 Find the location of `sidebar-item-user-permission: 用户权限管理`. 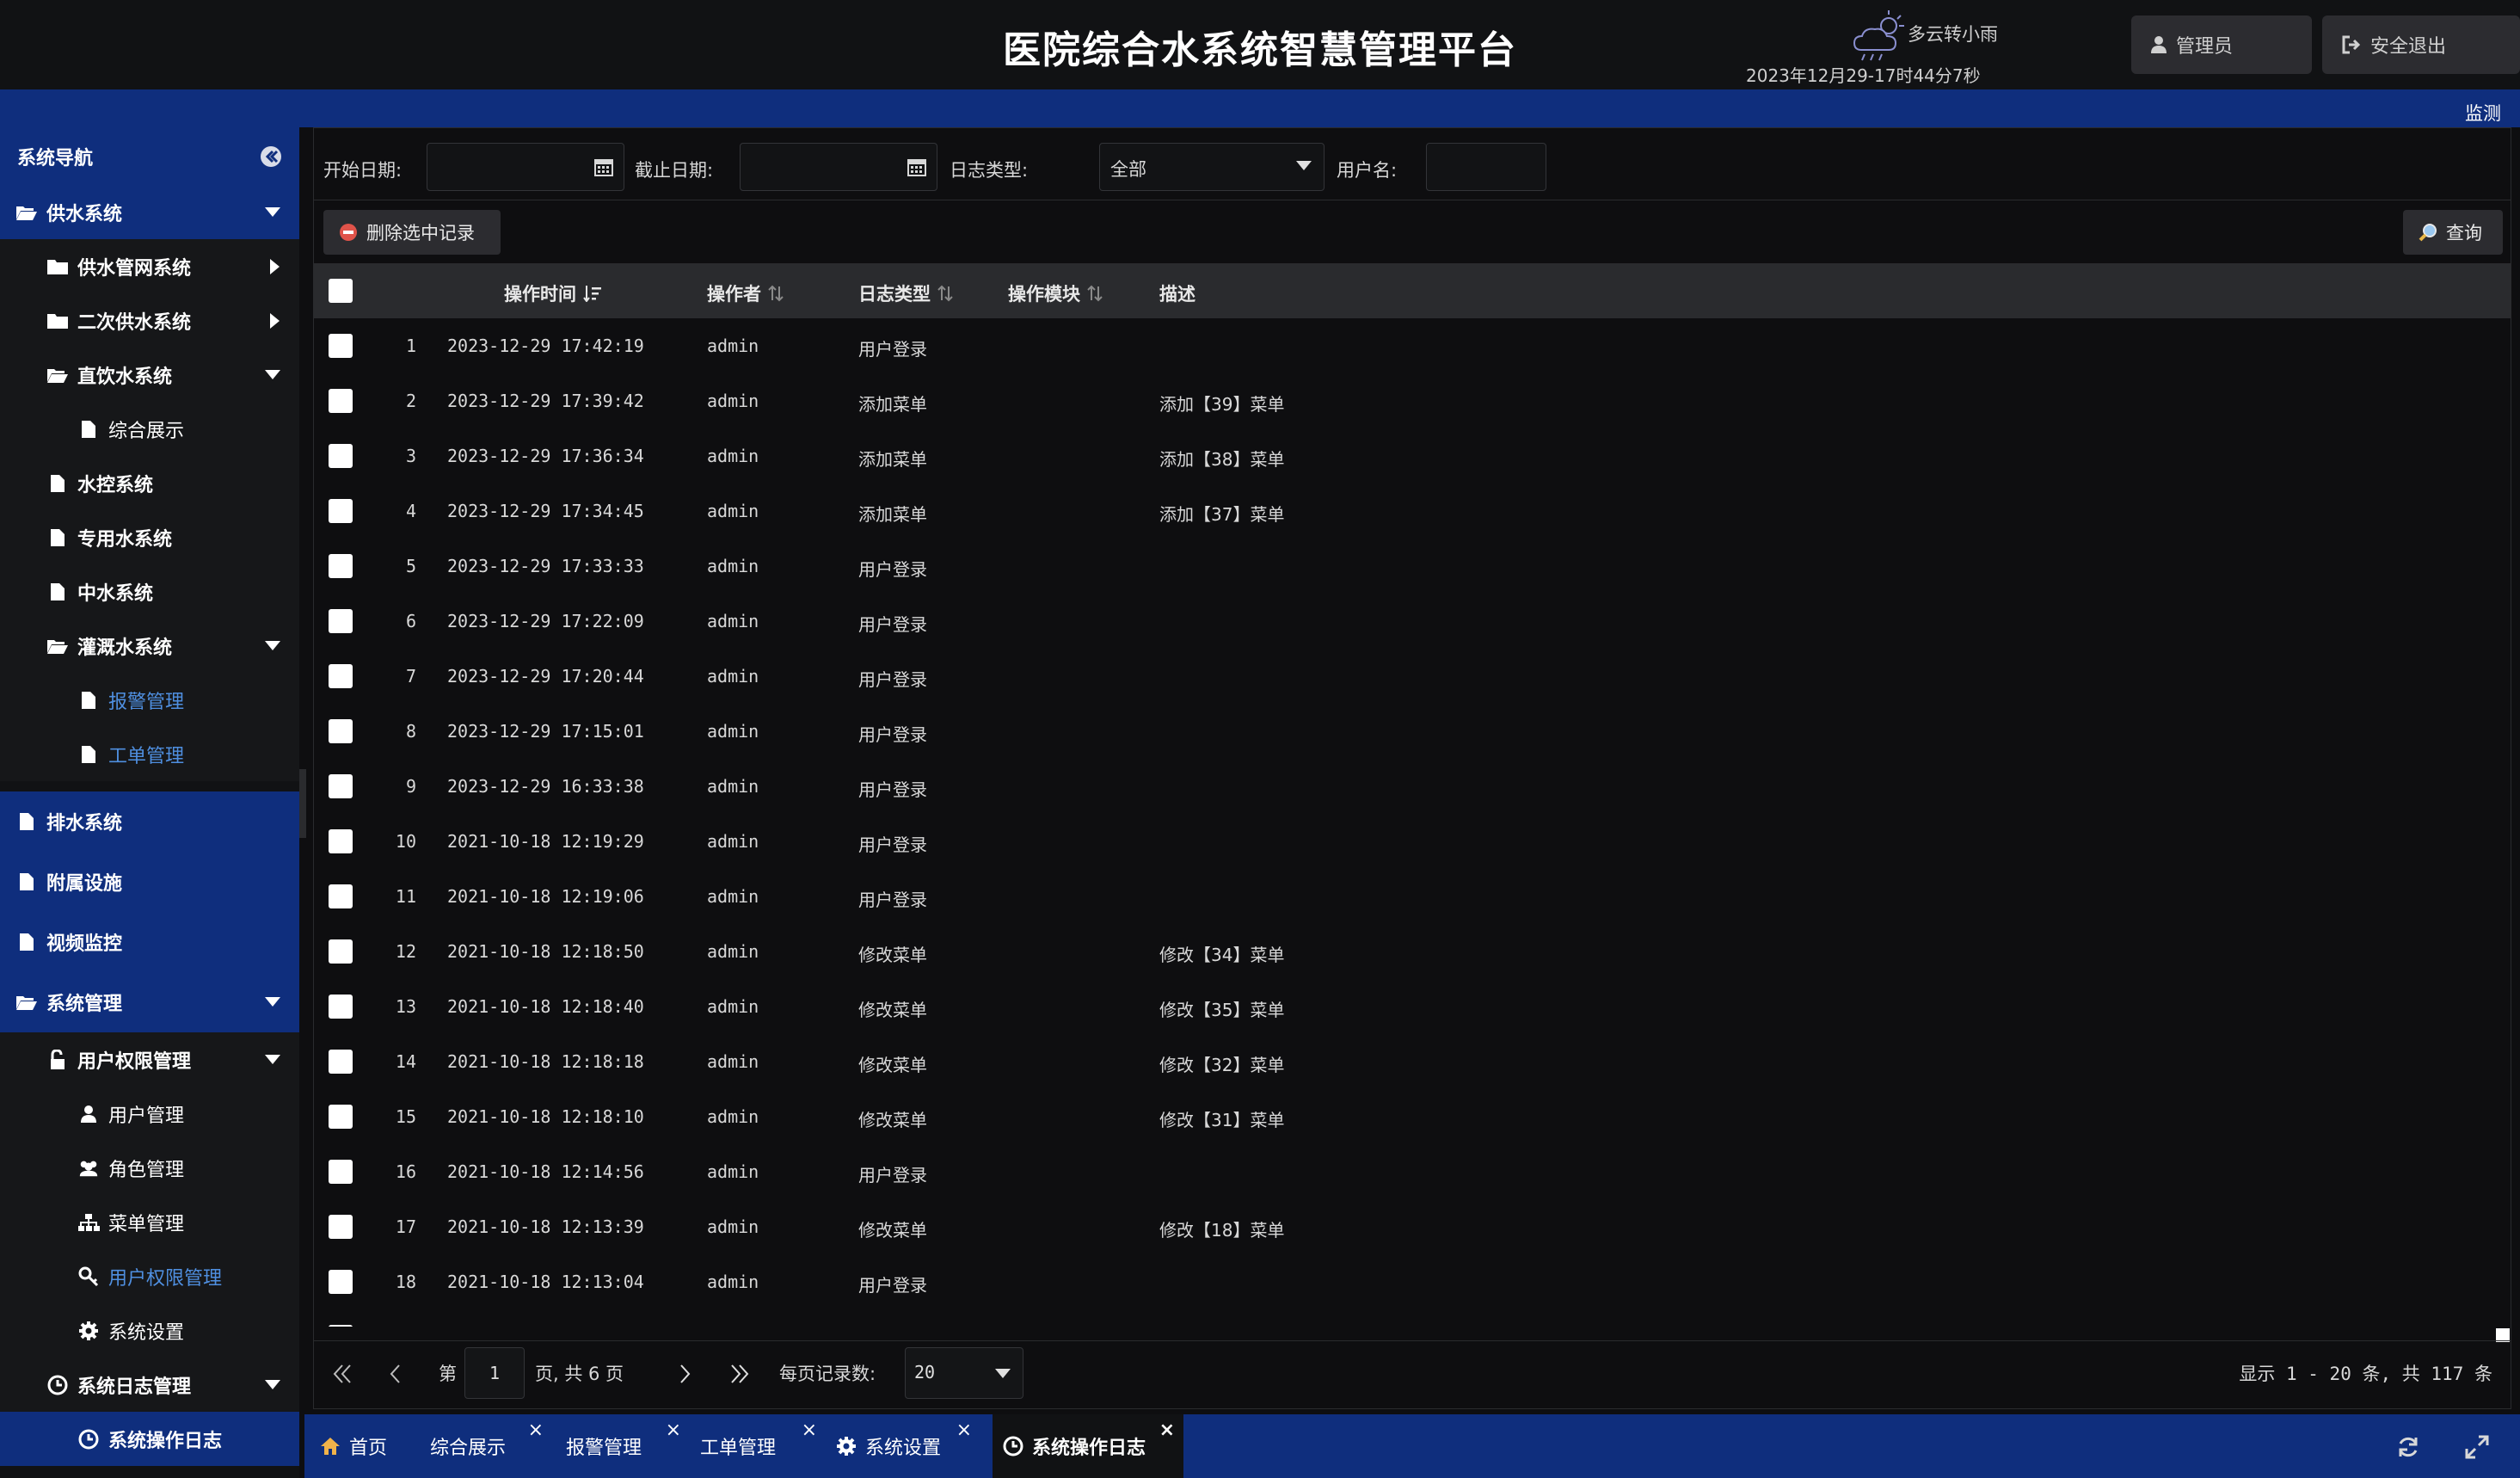

sidebar-item-user-permission: 用户权限管理 is located at coordinates (150, 1059).